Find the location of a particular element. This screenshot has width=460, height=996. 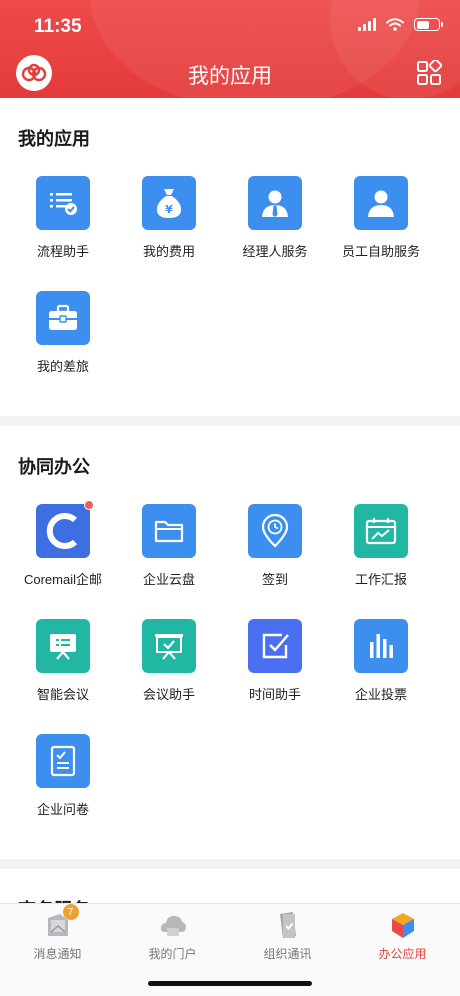

cellular-signal-icon is located at coordinates (367, 24).